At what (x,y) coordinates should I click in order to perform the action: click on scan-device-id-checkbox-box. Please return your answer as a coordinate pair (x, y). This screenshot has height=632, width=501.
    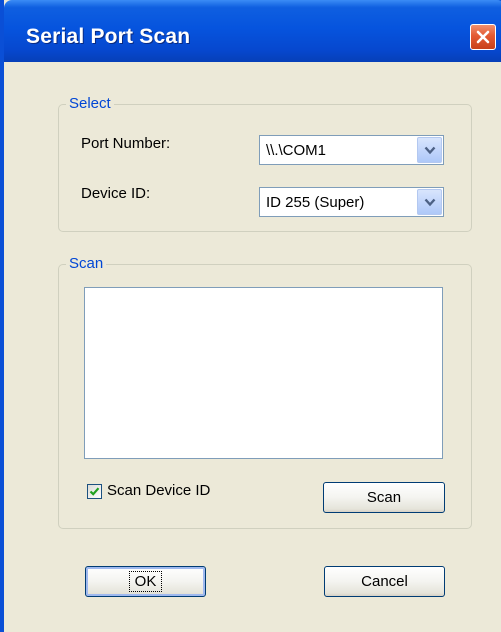
    Looking at the image, I should click on (94, 491).